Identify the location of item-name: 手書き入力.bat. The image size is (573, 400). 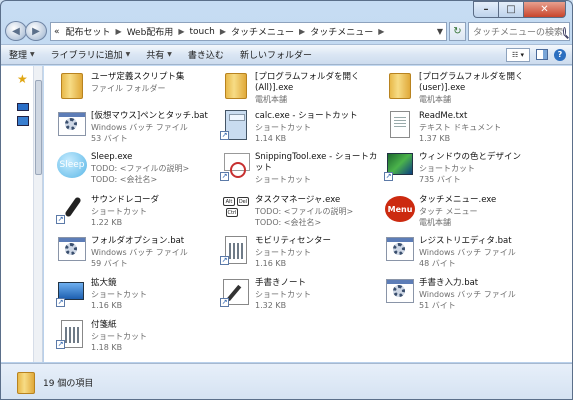
(449, 283).